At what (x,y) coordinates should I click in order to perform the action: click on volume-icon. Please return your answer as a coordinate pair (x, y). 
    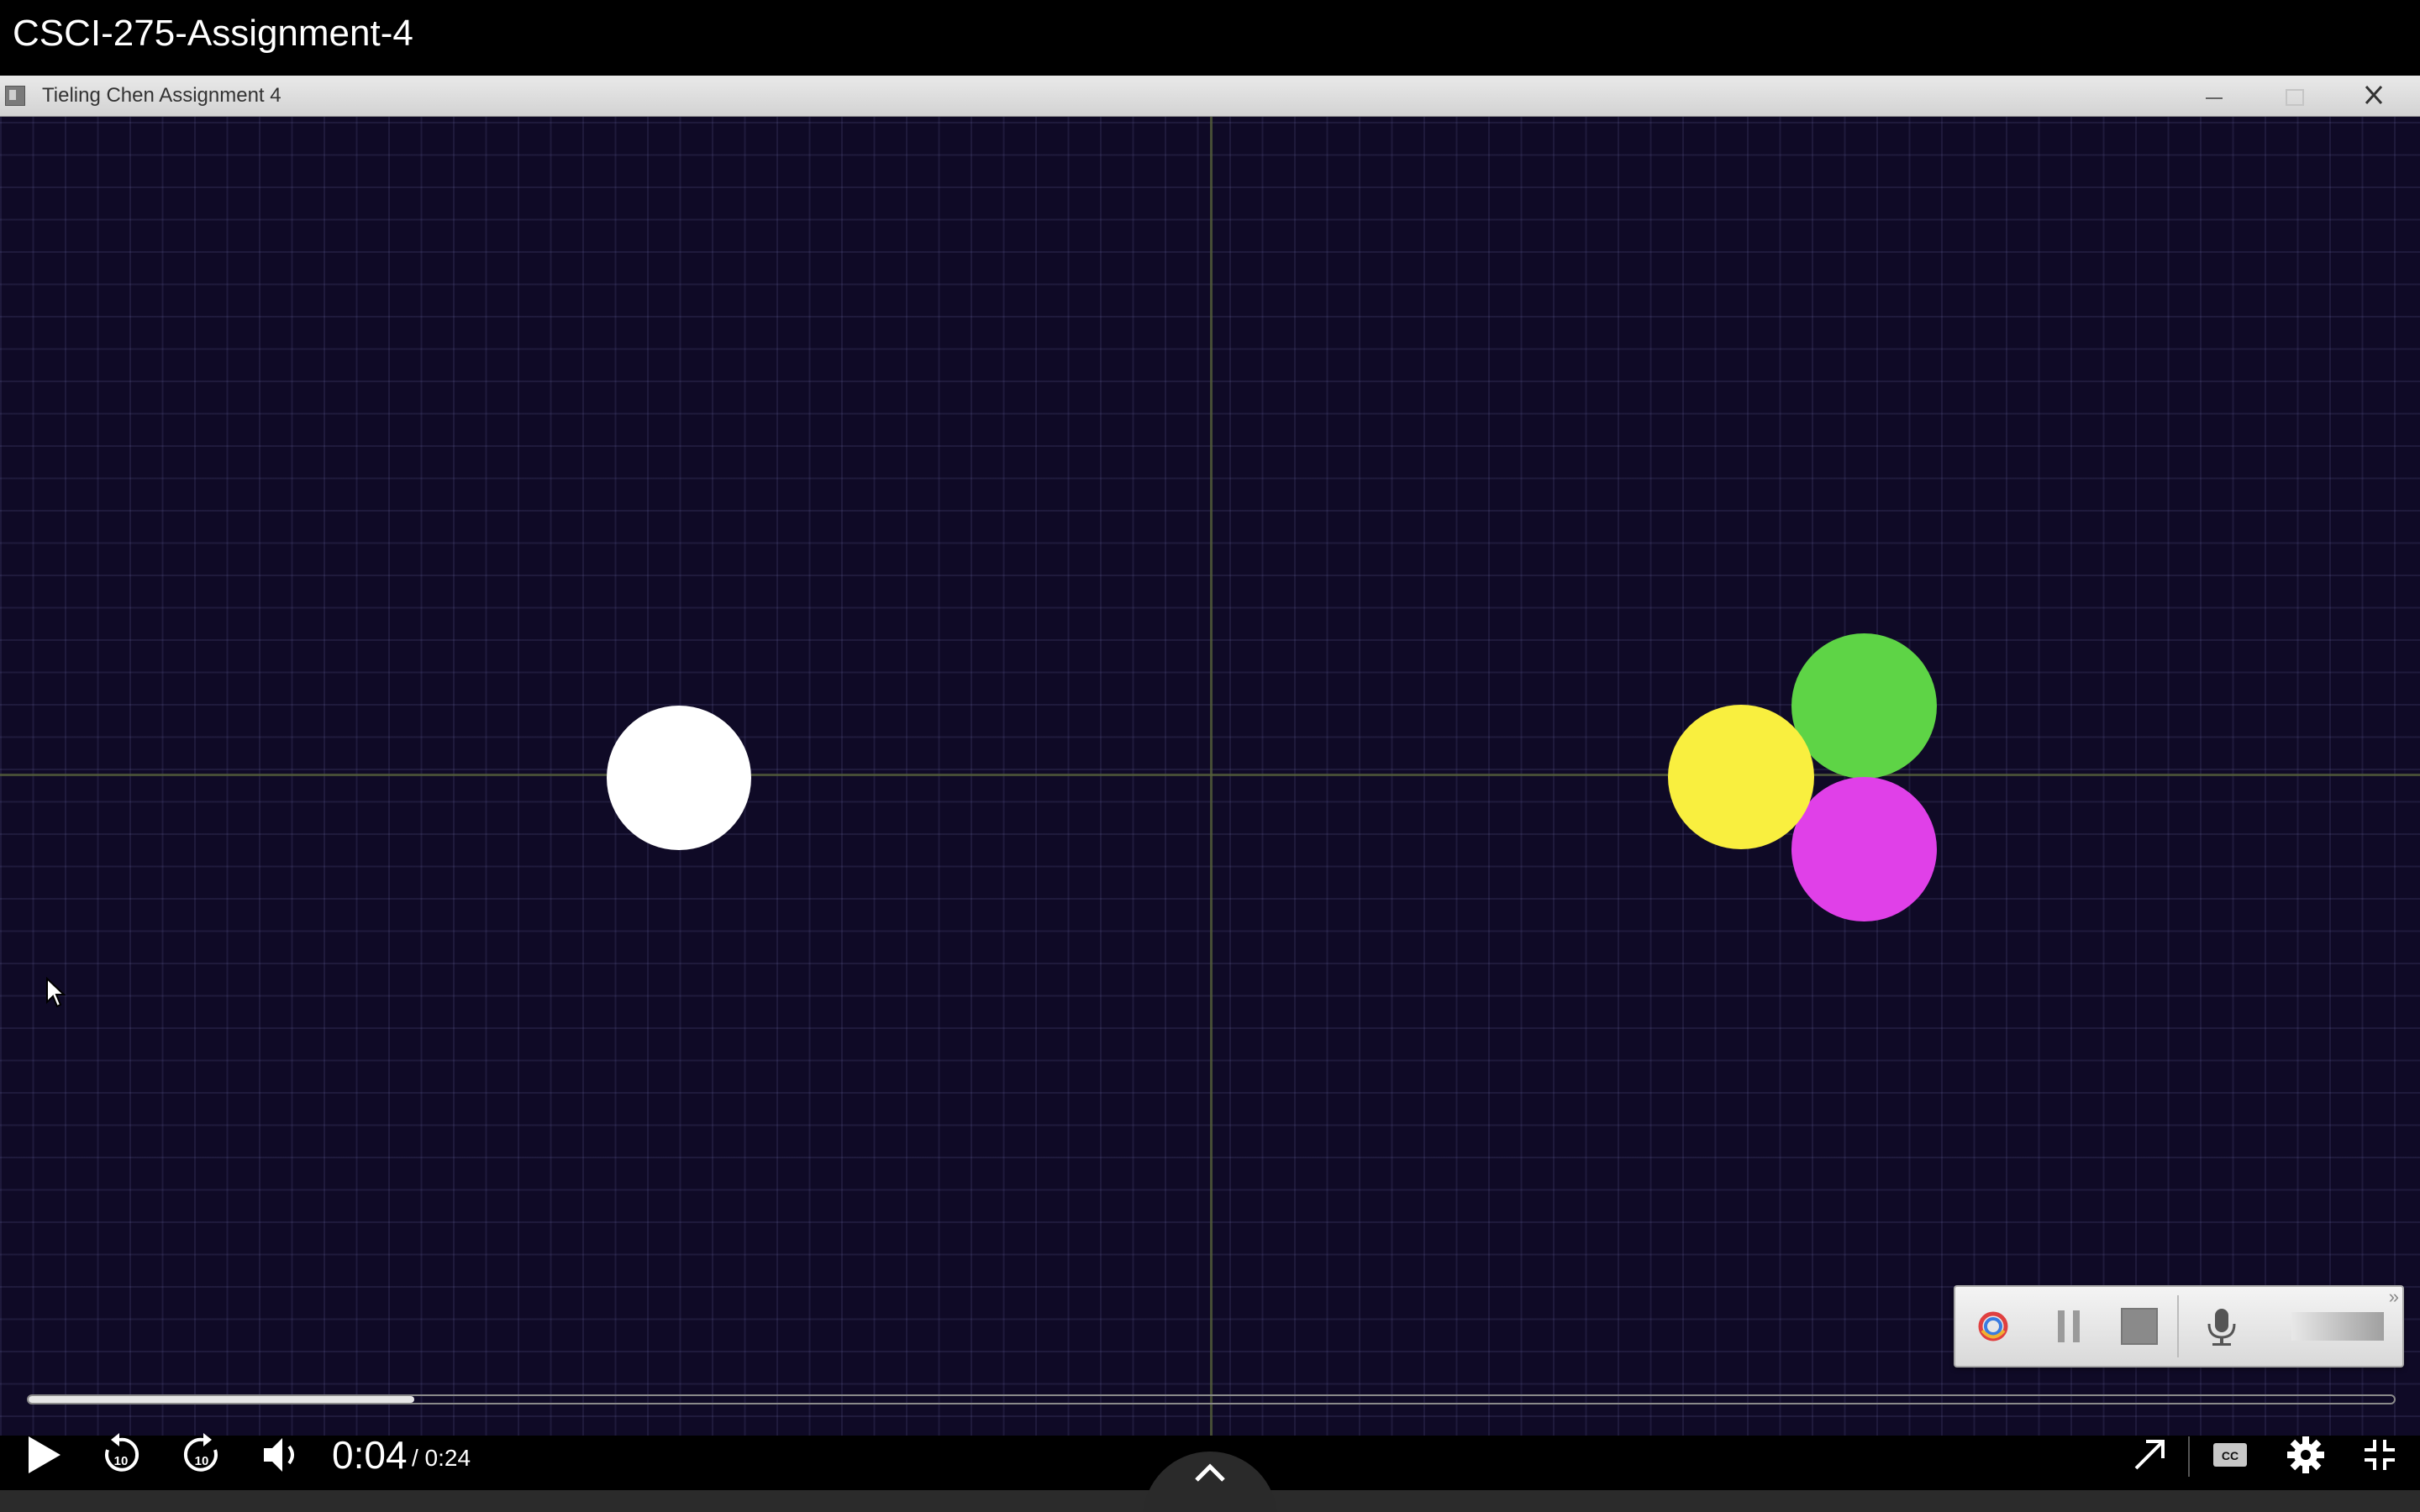
    Looking at the image, I should click on (282, 1455).